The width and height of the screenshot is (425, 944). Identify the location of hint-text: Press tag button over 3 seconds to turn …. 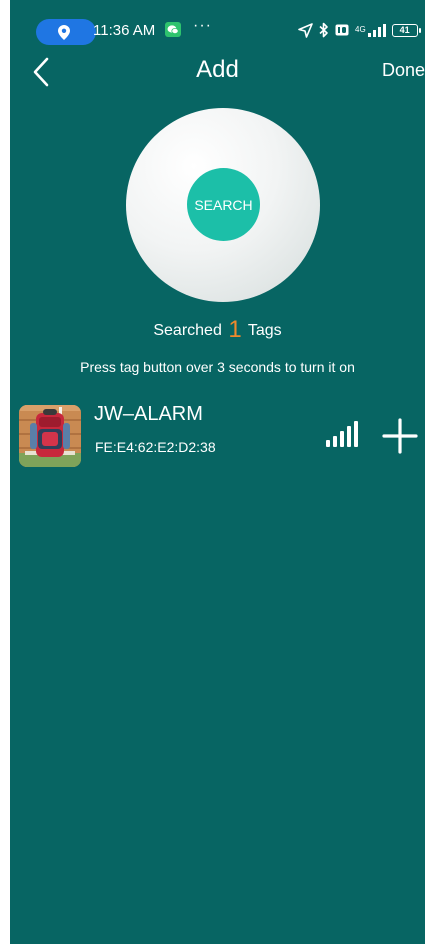
(217, 367).